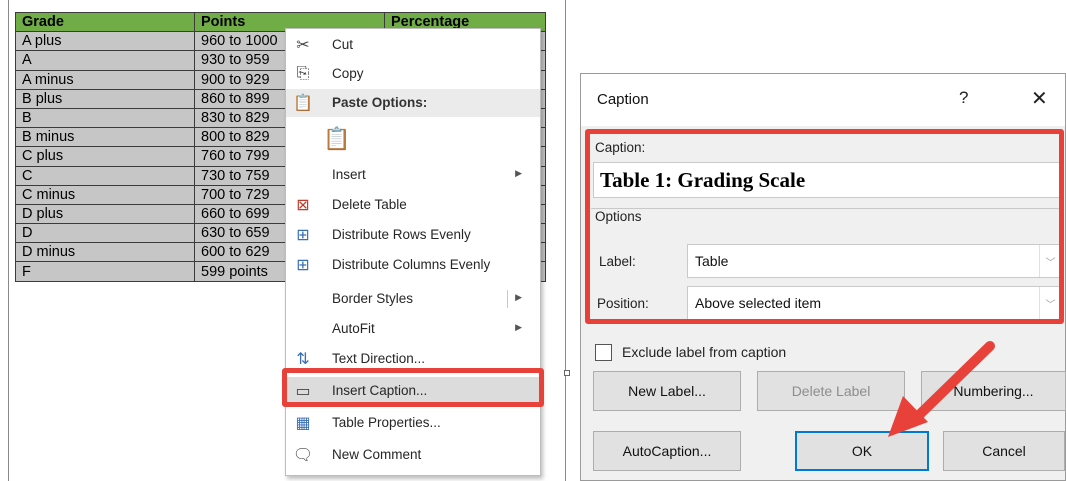 This screenshot has height=481, width=1066. What do you see at coordinates (105, 118) in the screenshot?
I see `grade-cell: B` at bounding box center [105, 118].